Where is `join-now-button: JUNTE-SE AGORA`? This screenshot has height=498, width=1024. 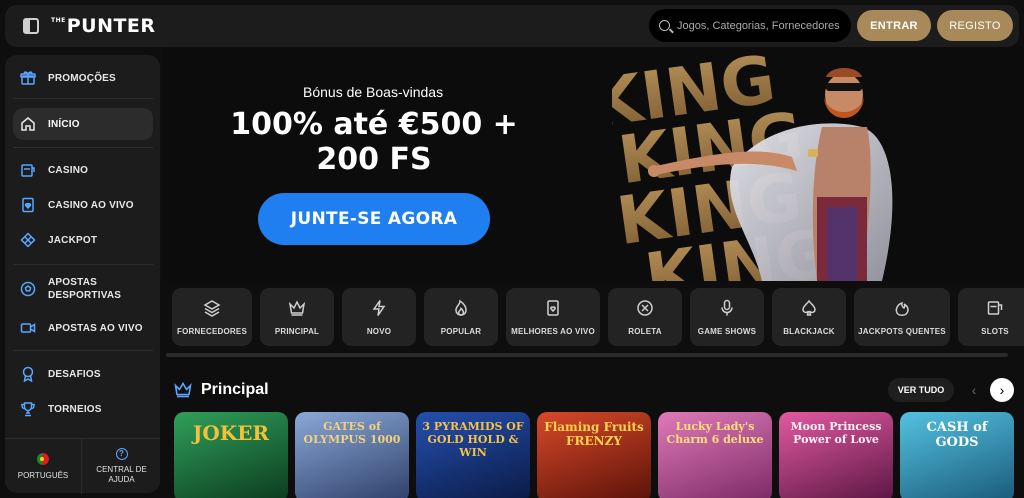 join-now-button: JUNTE-SE AGORA is located at coordinates (374, 219).